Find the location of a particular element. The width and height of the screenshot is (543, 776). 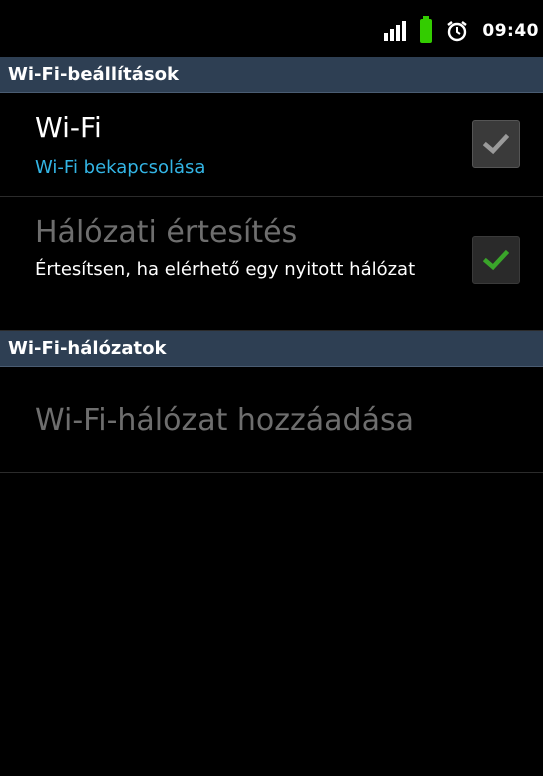

add-network-row: Wi-Fi-hálózat hozzáadása is located at coordinates (271, 420).